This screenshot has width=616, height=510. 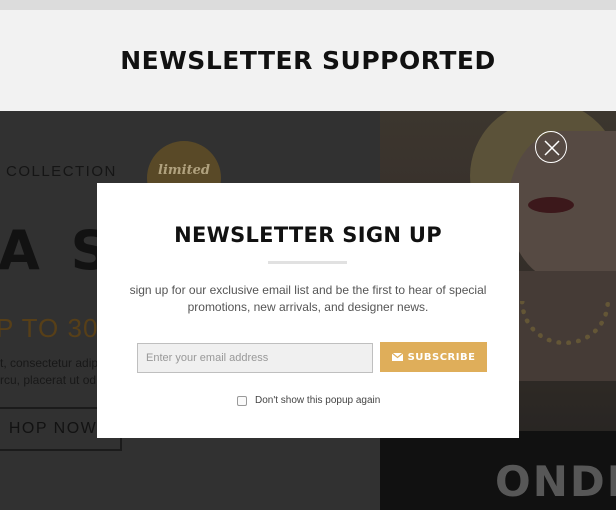 I want to click on dont-show-checkbox, so click(x=242, y=400).